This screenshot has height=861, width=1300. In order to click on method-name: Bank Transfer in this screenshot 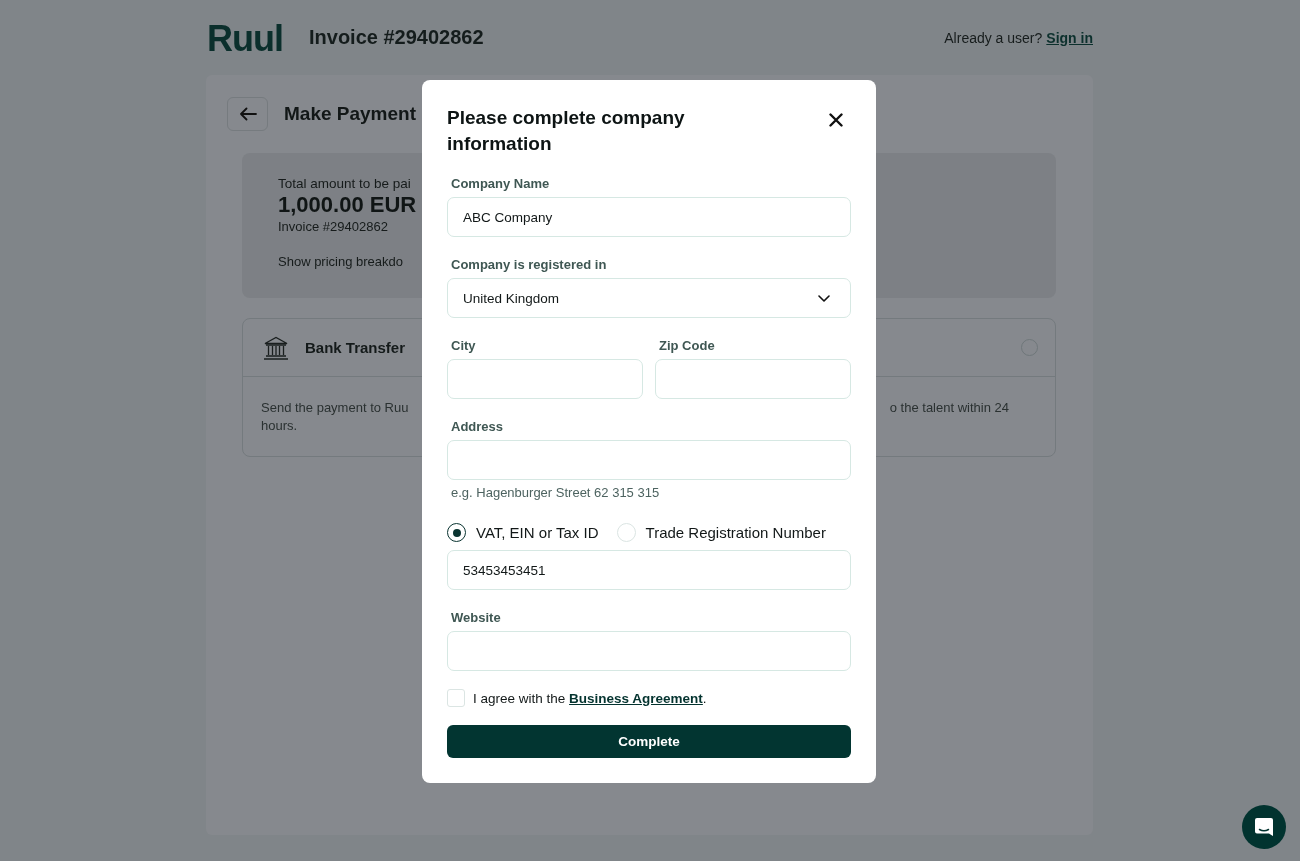, I will do `click(355, 347)`.